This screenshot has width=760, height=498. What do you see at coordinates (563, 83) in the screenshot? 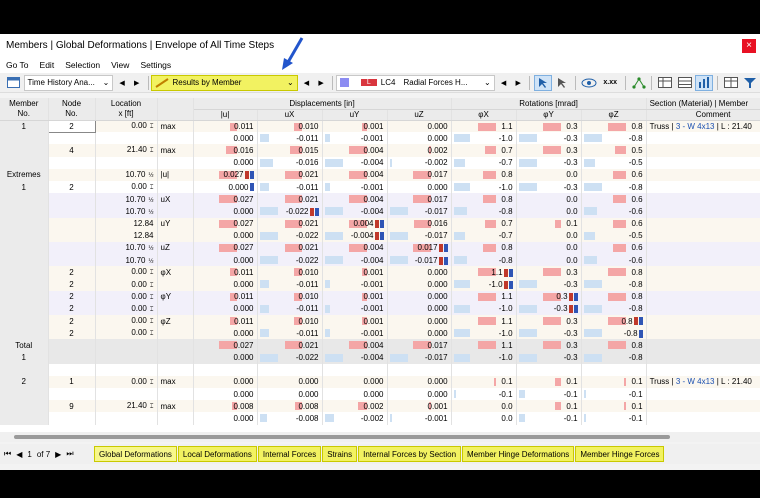
I see `filter-pointer-icon` at bounding box center [563, 83].